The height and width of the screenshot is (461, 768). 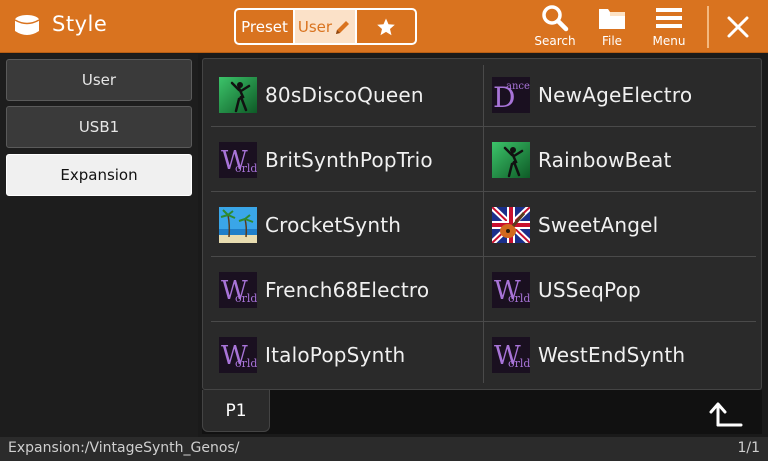 I want to click on search-button-label: Search, so click(x=555, y=41).